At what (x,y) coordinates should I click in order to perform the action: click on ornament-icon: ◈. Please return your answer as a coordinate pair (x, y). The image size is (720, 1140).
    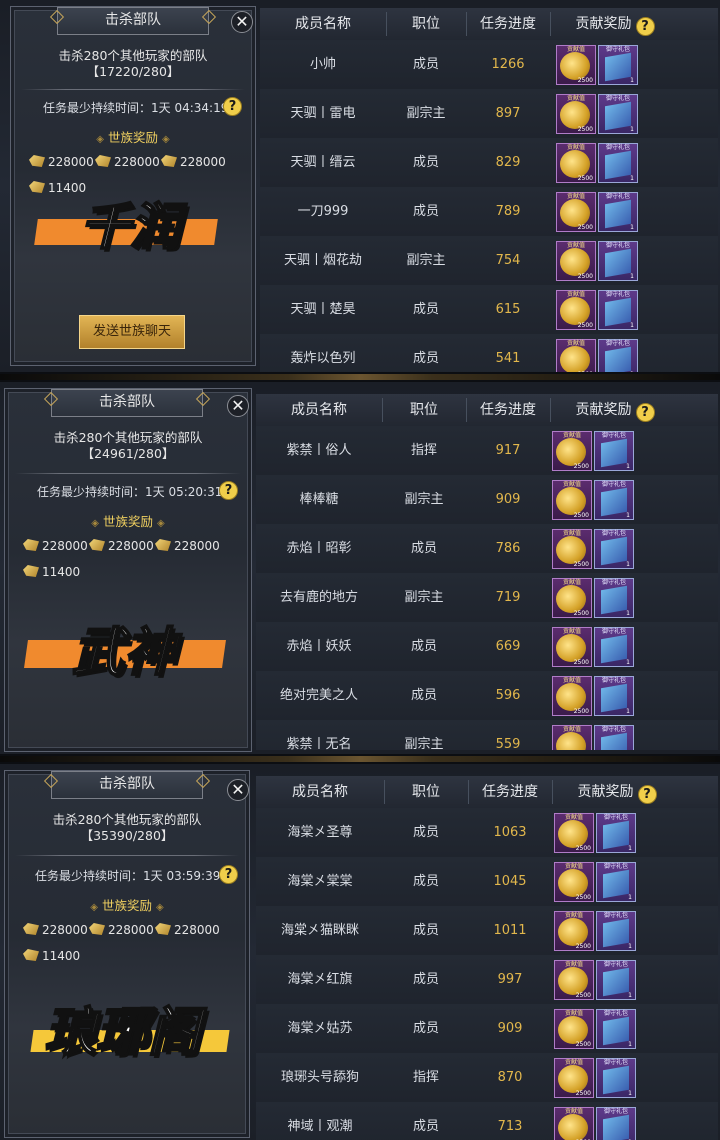
    Looking at the image, I should click on (95, 523).